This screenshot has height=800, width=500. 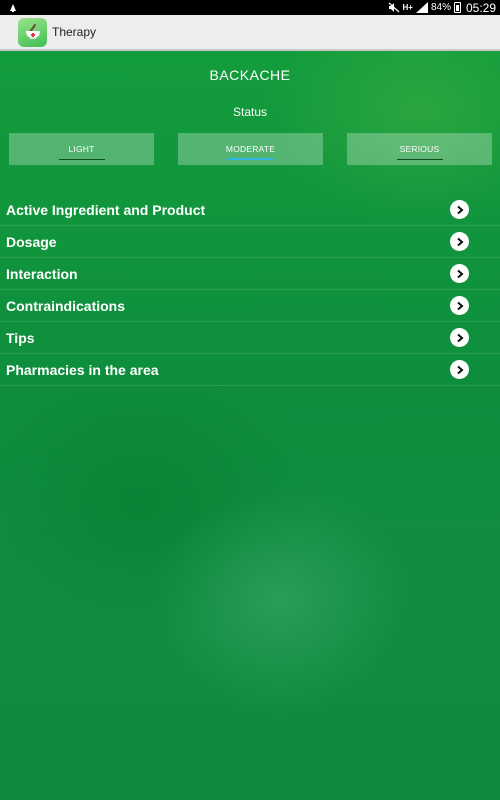 What do you see at coordinates (250, 242) in the screenshot?
I see `menu-item-dosage: Dosage` at bounding box center [250, 242].